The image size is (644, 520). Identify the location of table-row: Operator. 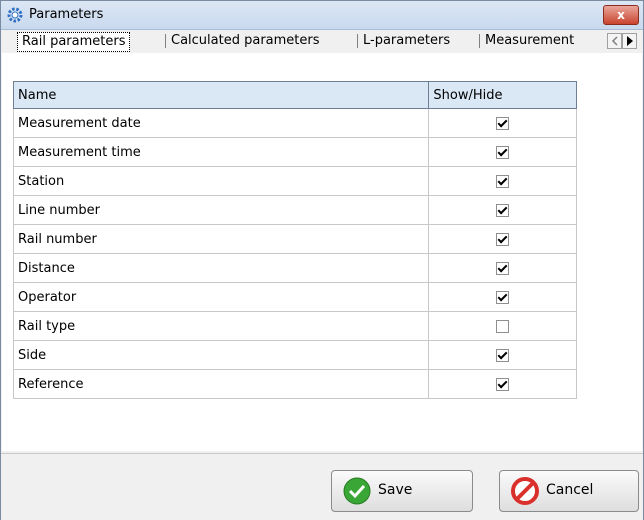
(294, 297).